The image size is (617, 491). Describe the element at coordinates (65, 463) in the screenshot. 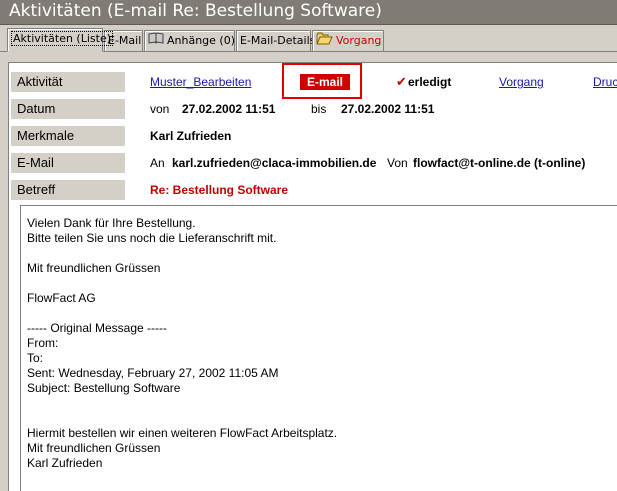

I see `message-line: Karl Zufrieden` at that location.